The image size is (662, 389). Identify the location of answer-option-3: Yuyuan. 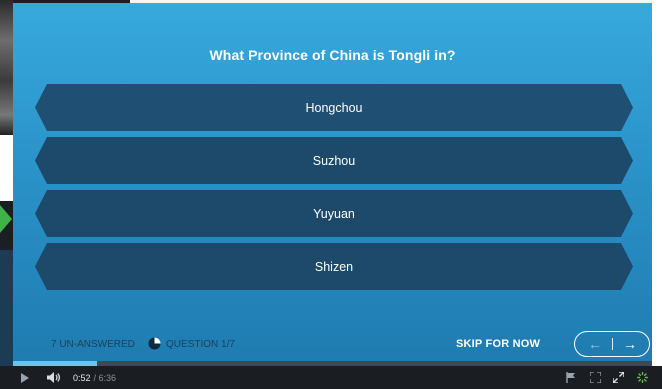
(334, 213).